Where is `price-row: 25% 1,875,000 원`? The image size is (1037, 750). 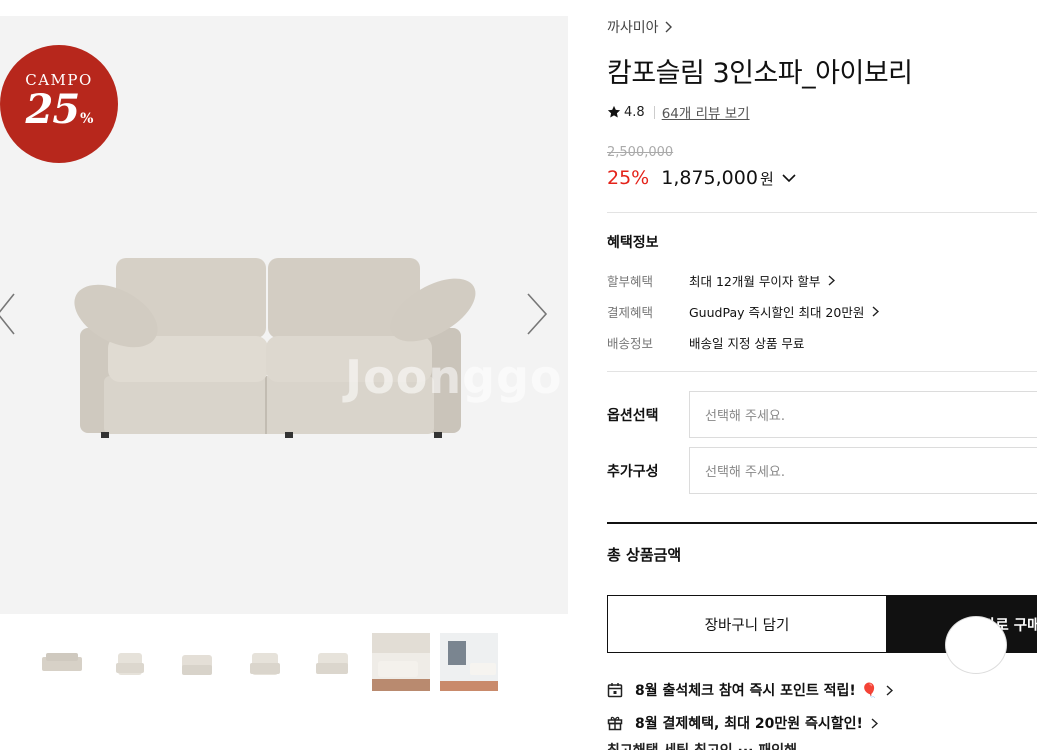 price-row: 25% 1,875,000 원 is located at coordinates (701, 178).